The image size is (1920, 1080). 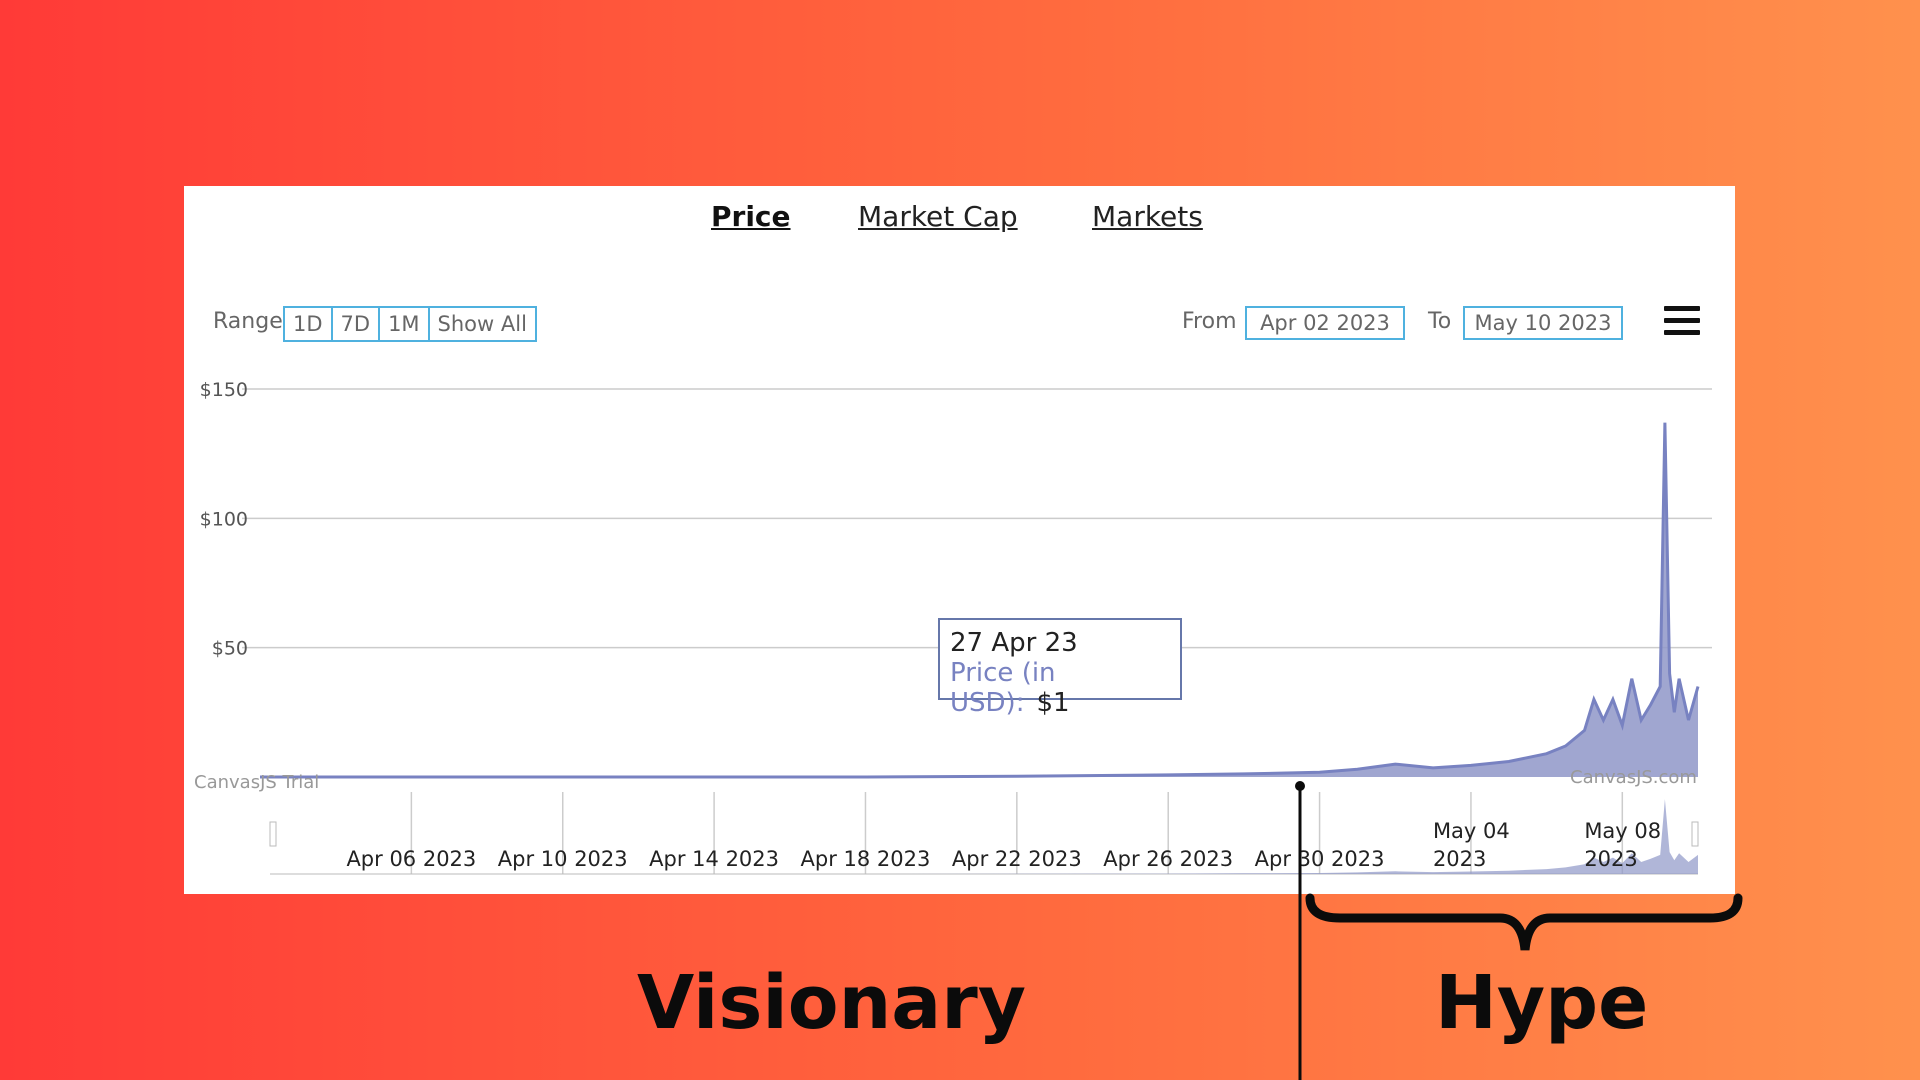 I want to click on x-tick-label: May 04, so click(x=1471, y=831).